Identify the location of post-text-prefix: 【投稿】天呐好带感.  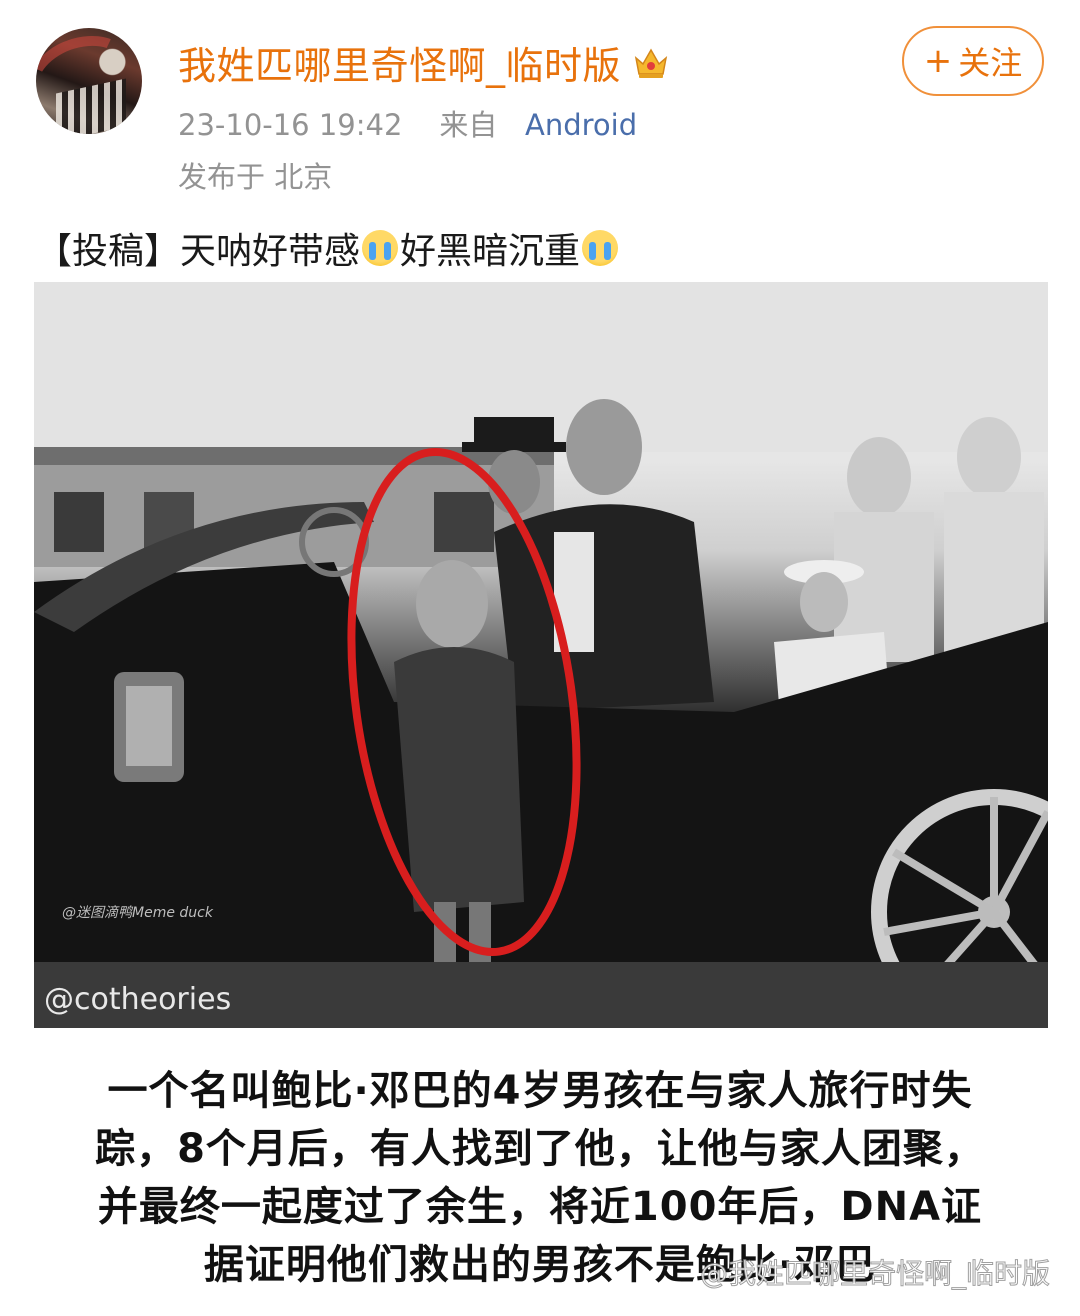
(198, 251).